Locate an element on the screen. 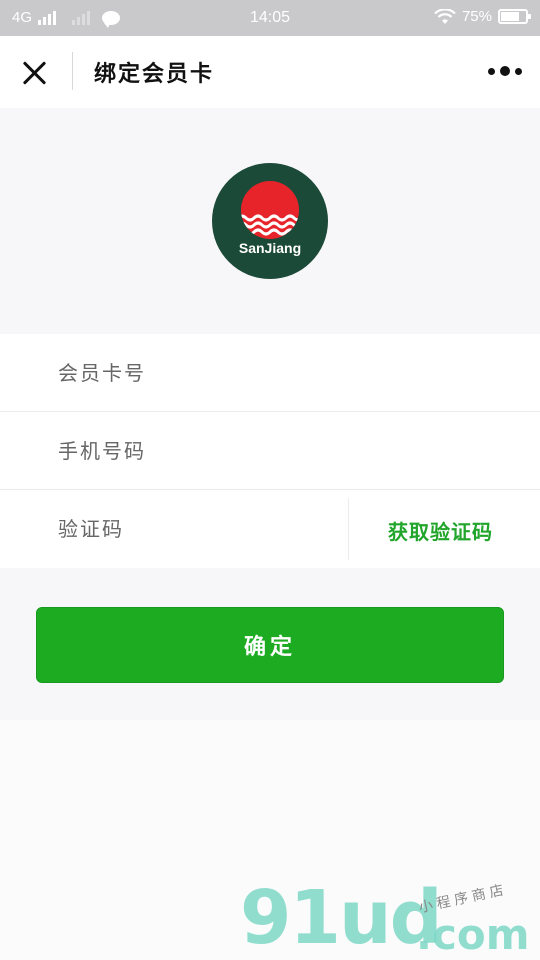  phone-number-input is located at coordinates (268, 451).